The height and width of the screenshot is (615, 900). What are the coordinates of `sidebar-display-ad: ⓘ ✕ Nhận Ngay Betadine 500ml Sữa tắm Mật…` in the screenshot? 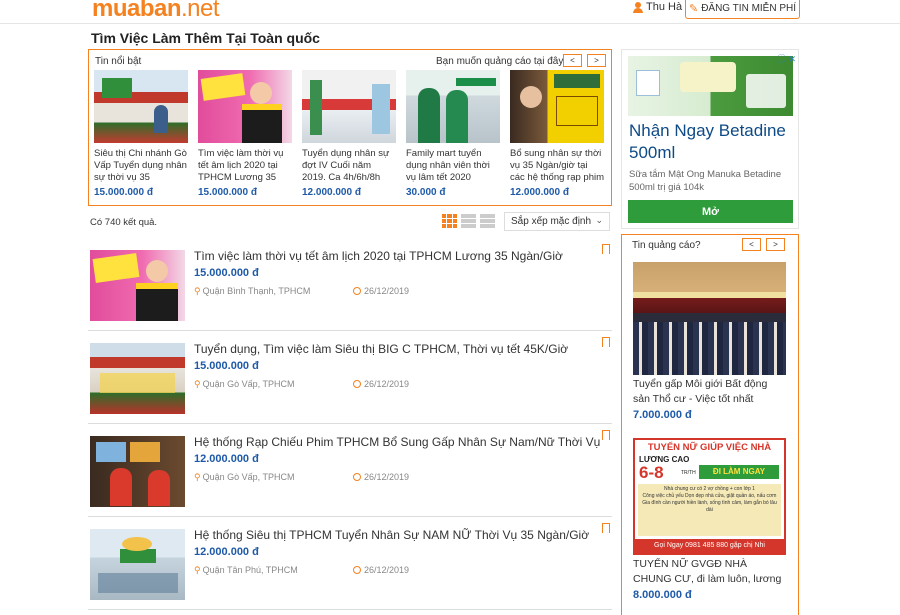 It's located at (710, 139).